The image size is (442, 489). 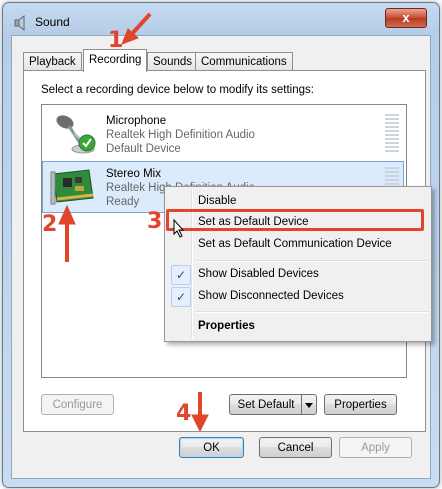 What do you see at coordinates (392, 134) in the screenshot?
I see `level-meter` at bounding box center [392, 134].